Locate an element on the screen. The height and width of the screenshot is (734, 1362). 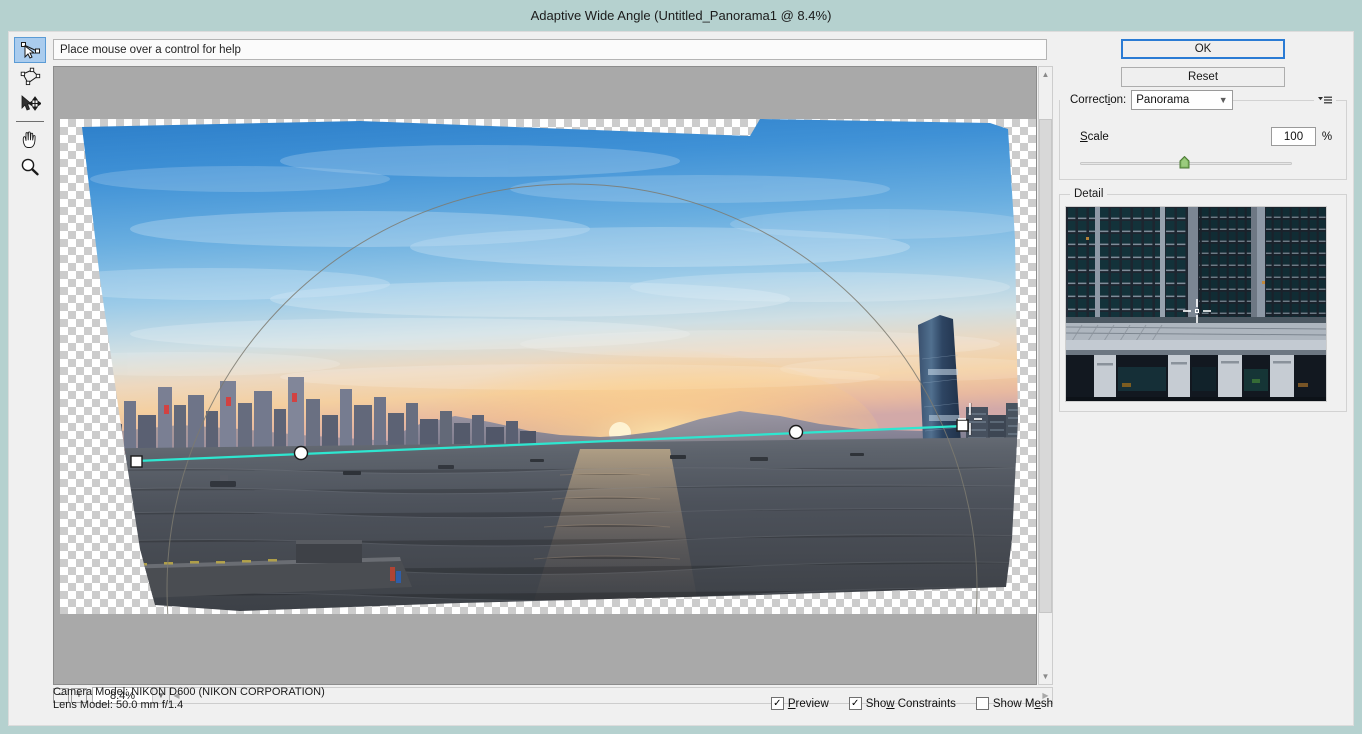
toolbar-divider is located at coordinates (30, 121).